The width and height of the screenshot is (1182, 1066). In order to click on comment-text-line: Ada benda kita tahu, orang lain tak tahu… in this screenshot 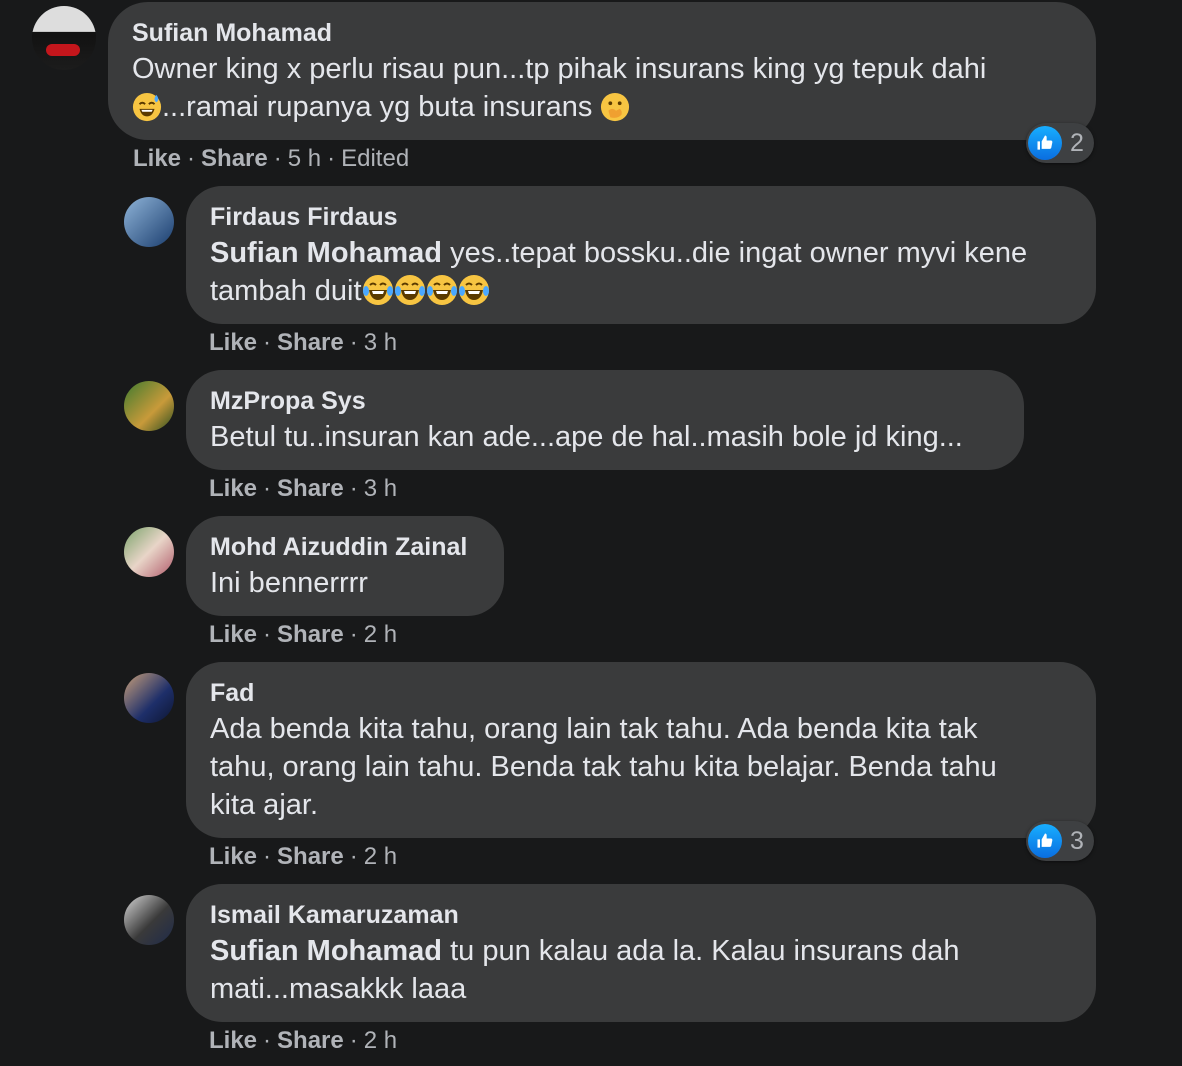, I will do `click(594, 729)`.